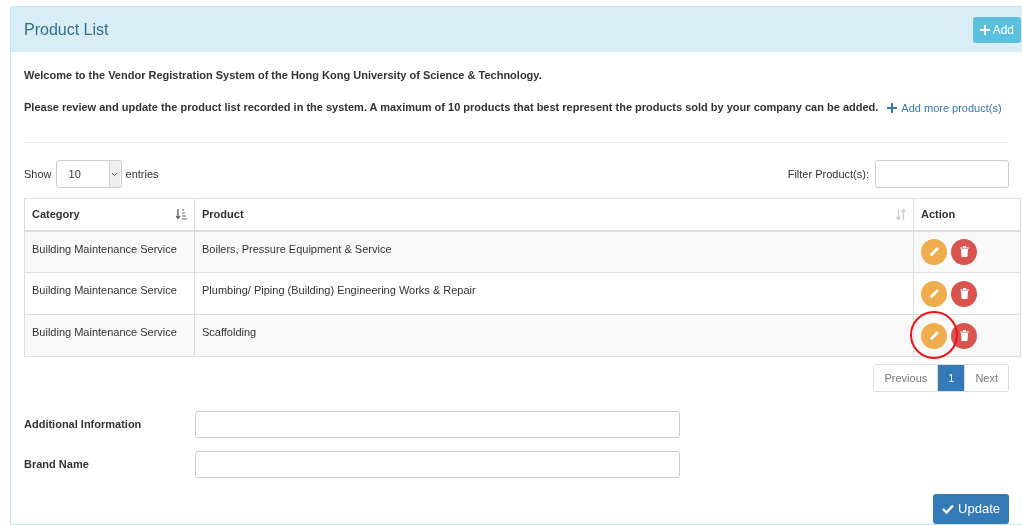  Describe the element at coordinates (57, 465) in the screenshot. I see `field-label: Brand Name` at that location.